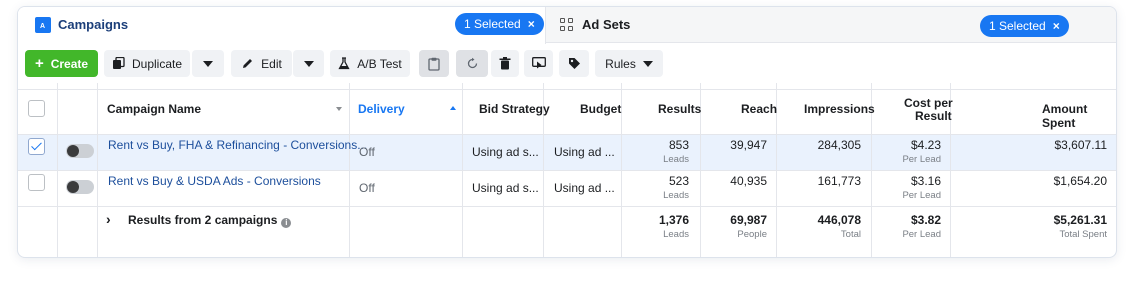 This screenshot has height=288, width=1135. Describe the element at coordinates (157, 63) in the screenshot. I see `duplicate-label: Duplicate` at that location.